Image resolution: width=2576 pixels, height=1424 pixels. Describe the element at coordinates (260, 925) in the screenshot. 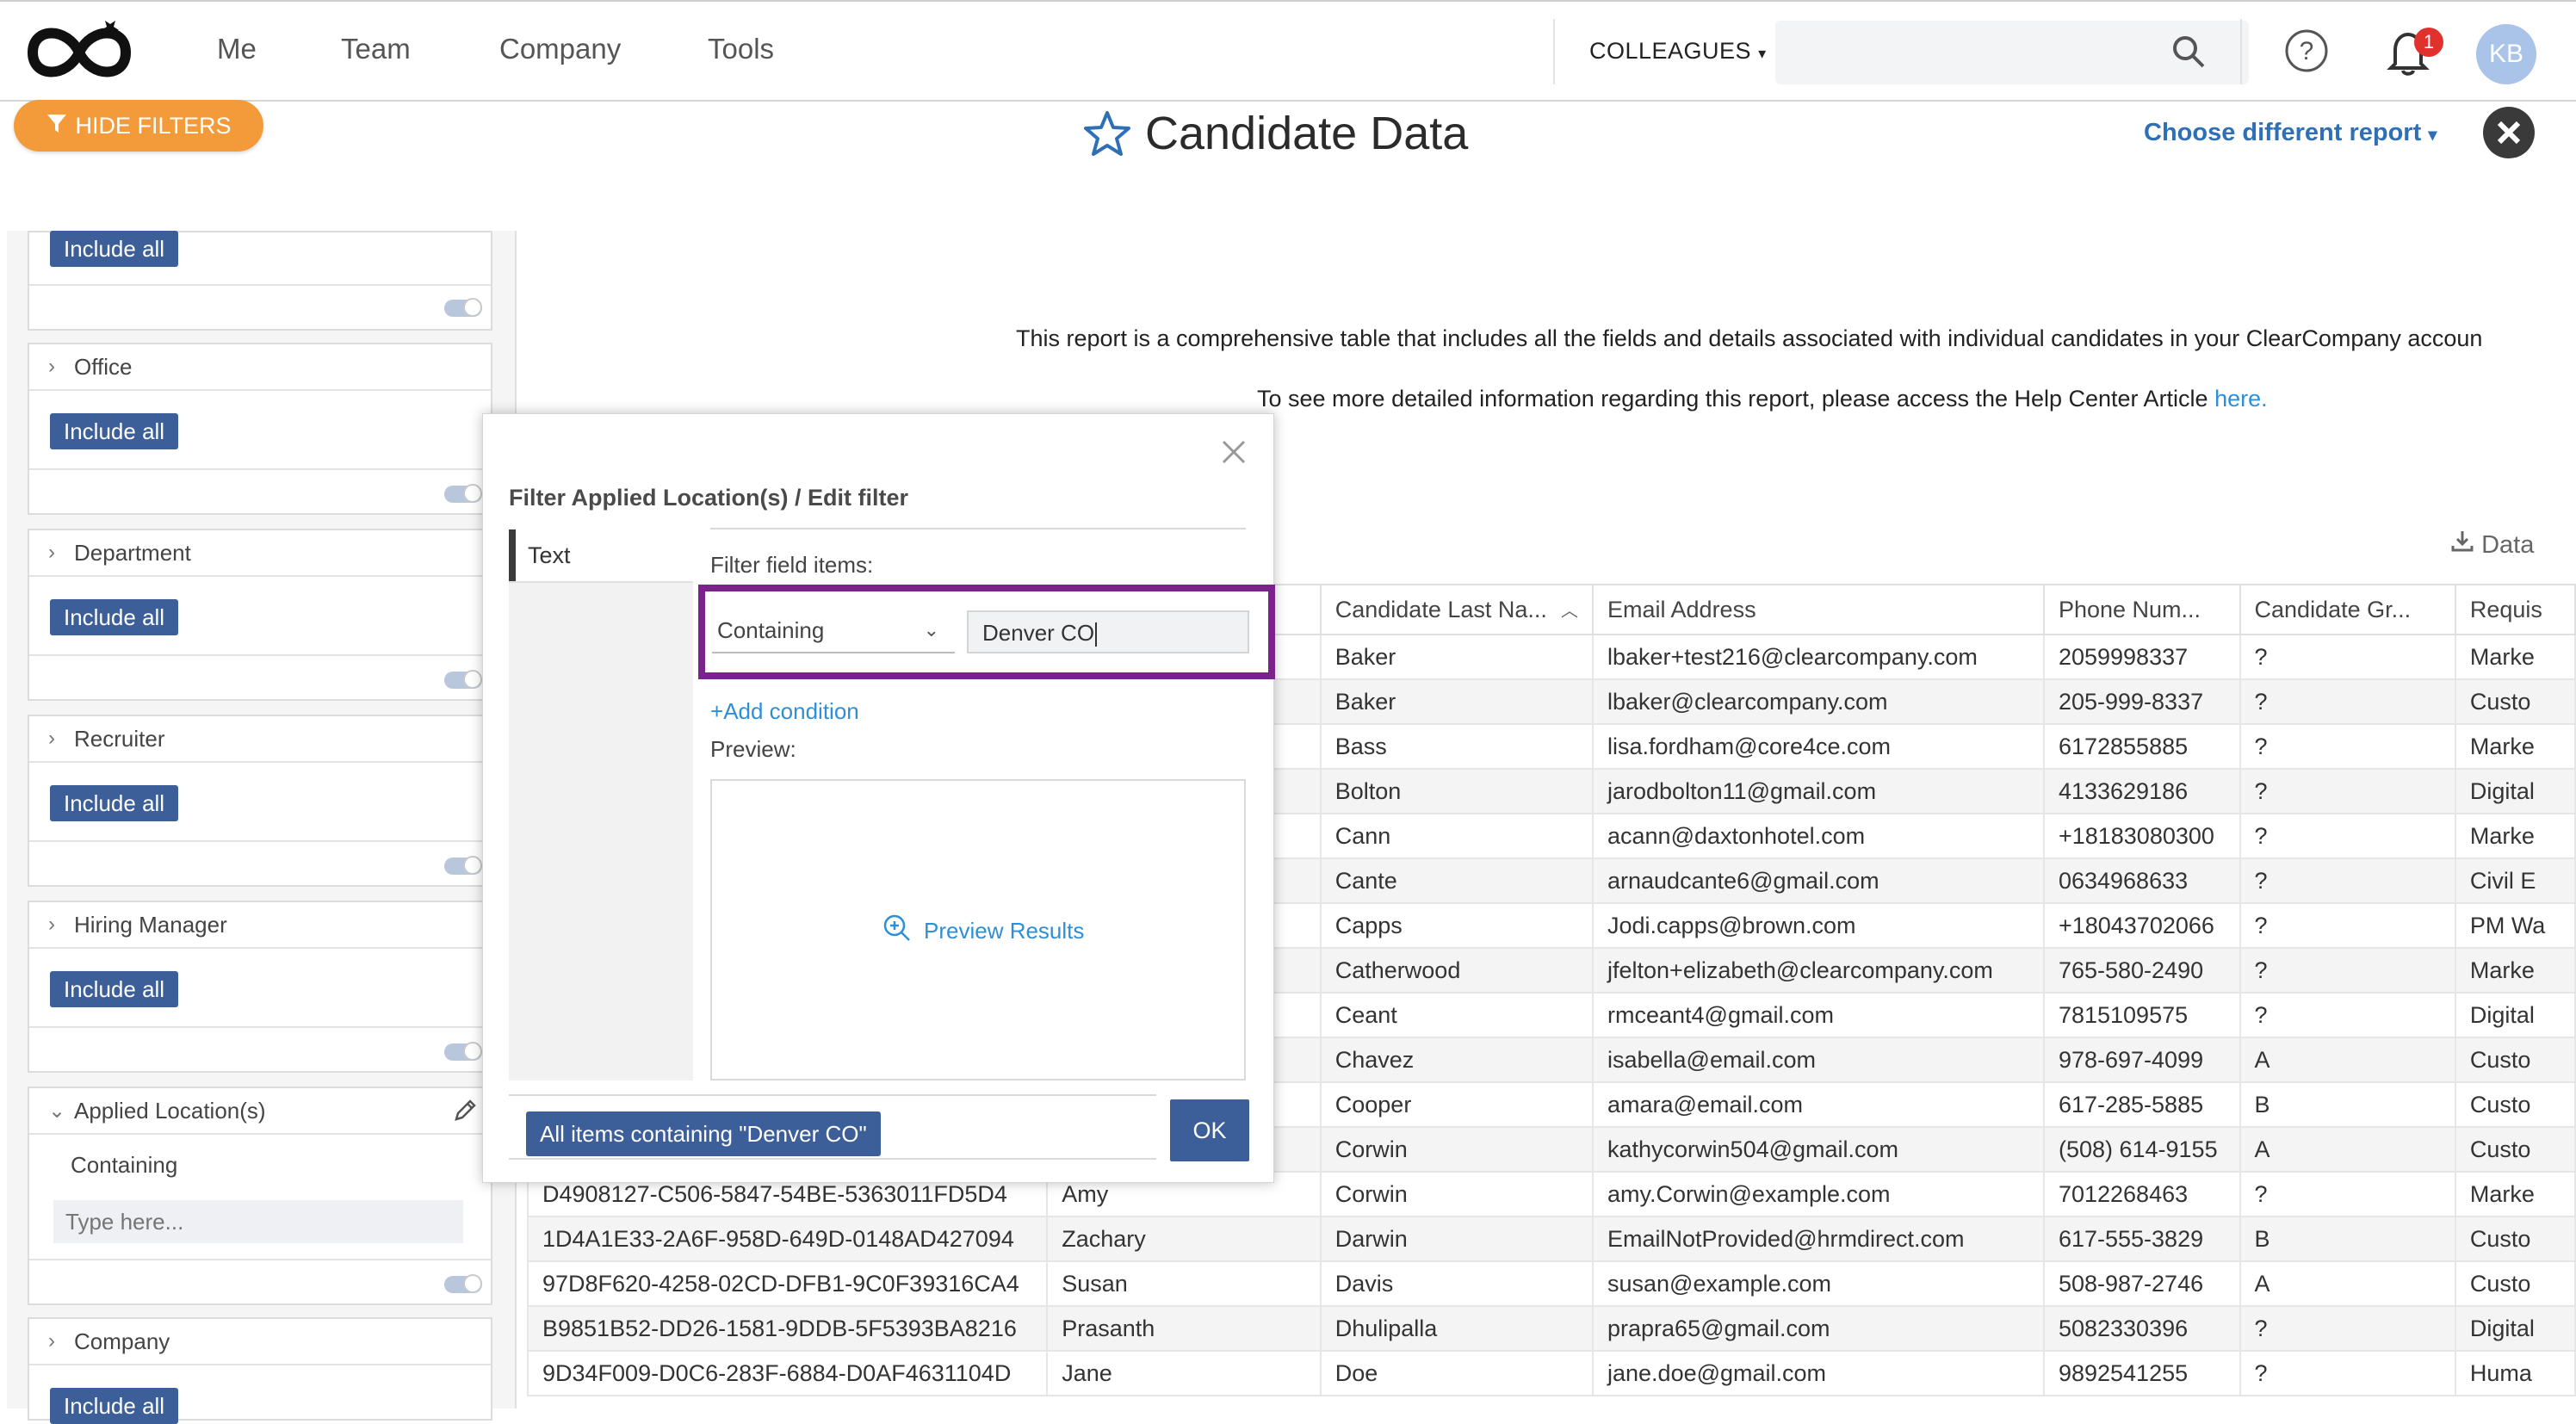

I see `filter-header: › Hiring Manager` at that location.